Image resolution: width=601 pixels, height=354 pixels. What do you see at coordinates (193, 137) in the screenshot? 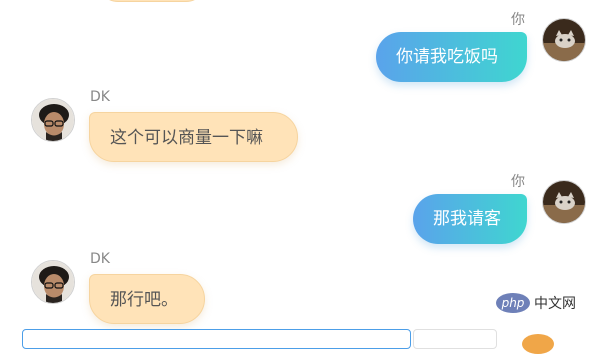
I see `message-bubble-dk: 这个可以商量一下嘛` at bounding box center [193, 137].